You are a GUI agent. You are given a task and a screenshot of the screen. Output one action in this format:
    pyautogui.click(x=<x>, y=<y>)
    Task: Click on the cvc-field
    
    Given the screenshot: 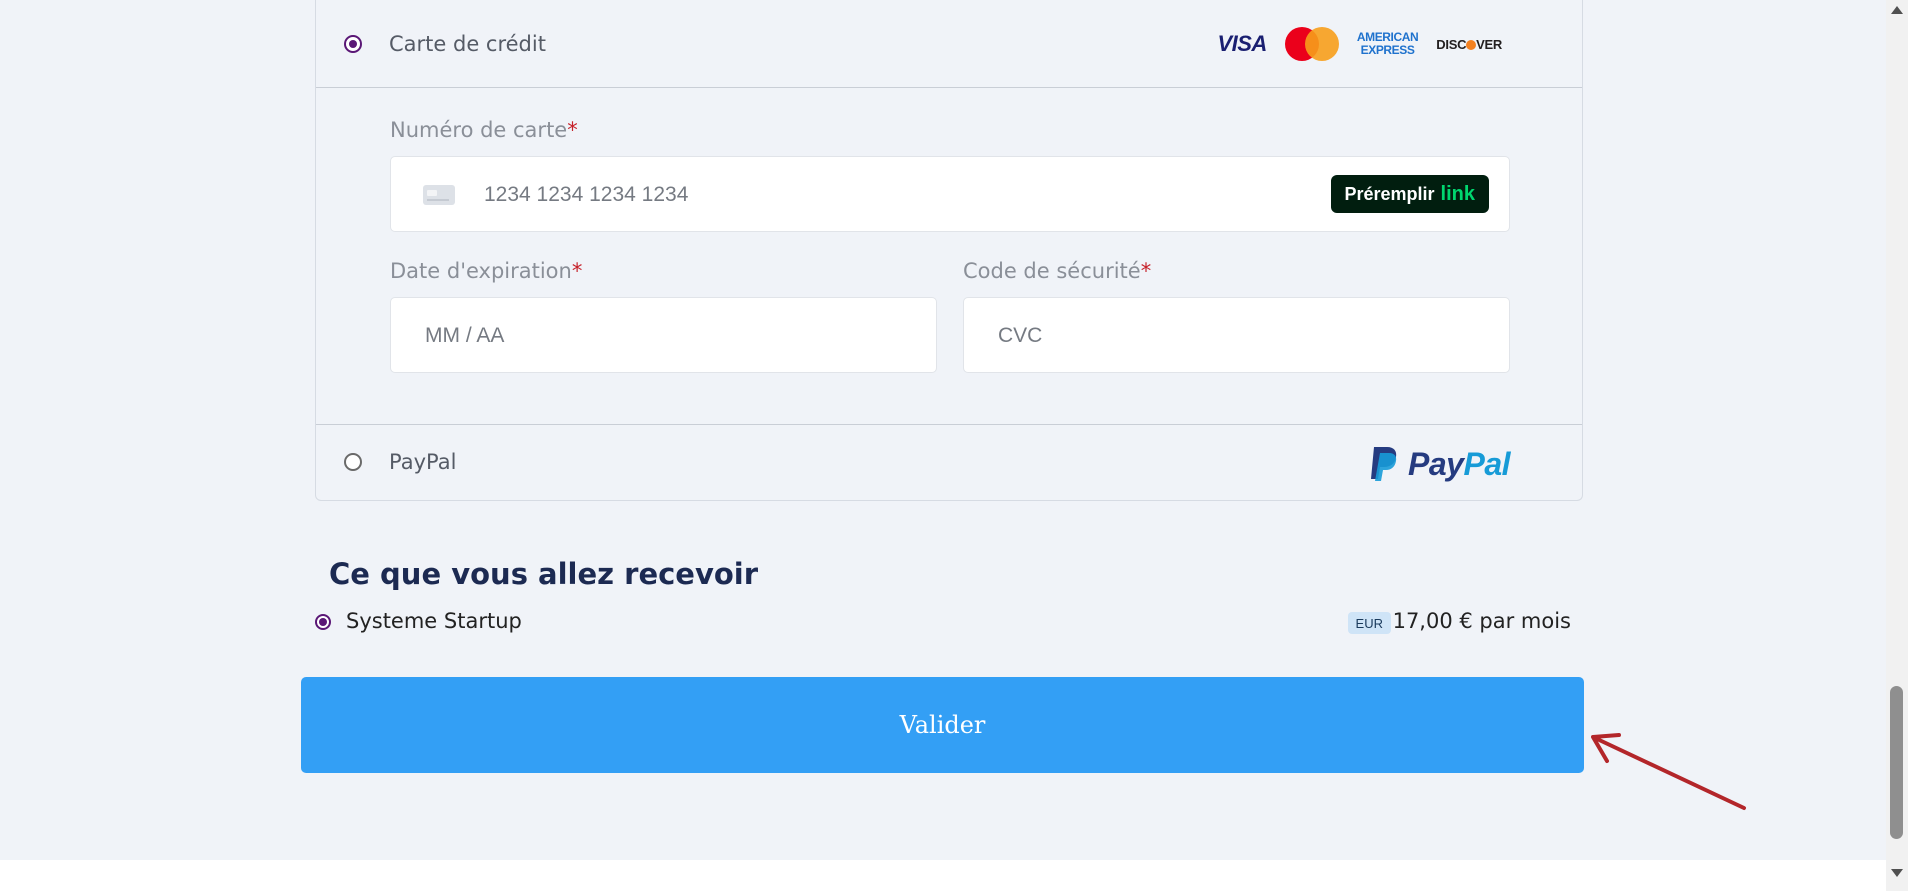 What is the action you would take?
    pyautogui.click(x=1236, y=335)
    